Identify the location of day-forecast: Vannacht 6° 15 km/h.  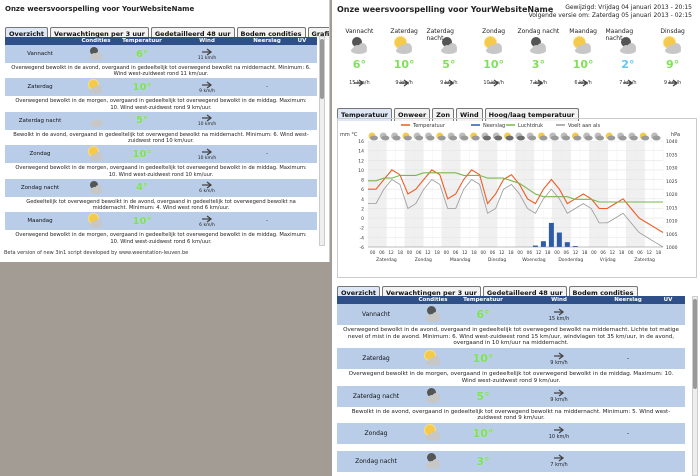
(359, 61).